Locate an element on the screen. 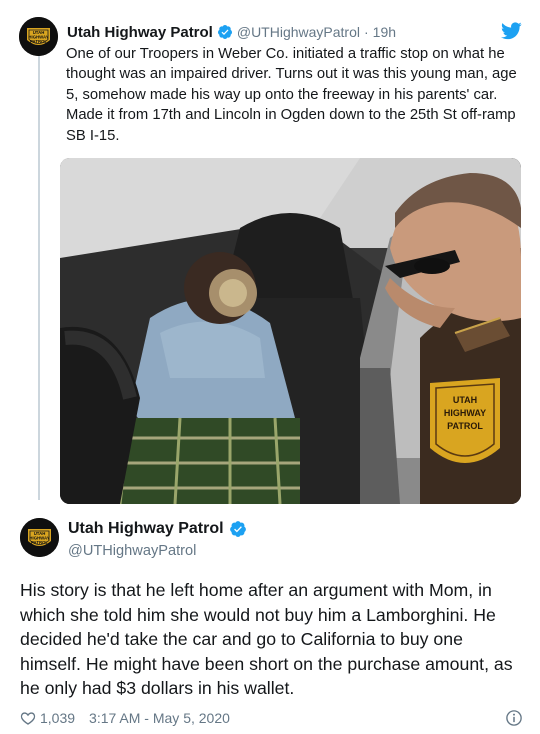  tweet-footer: 1,039 3:17 AM - May 5, 2020 is located at coordinates (272, 718).